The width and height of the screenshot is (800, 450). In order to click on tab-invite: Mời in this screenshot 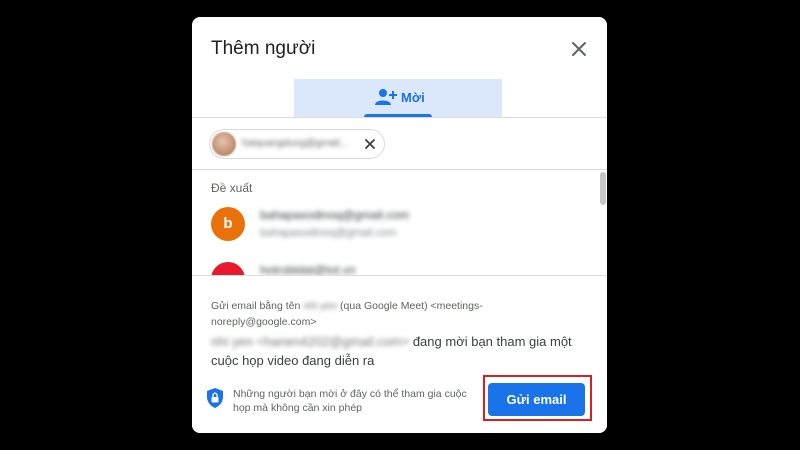, I will do `click(398, 98)`.